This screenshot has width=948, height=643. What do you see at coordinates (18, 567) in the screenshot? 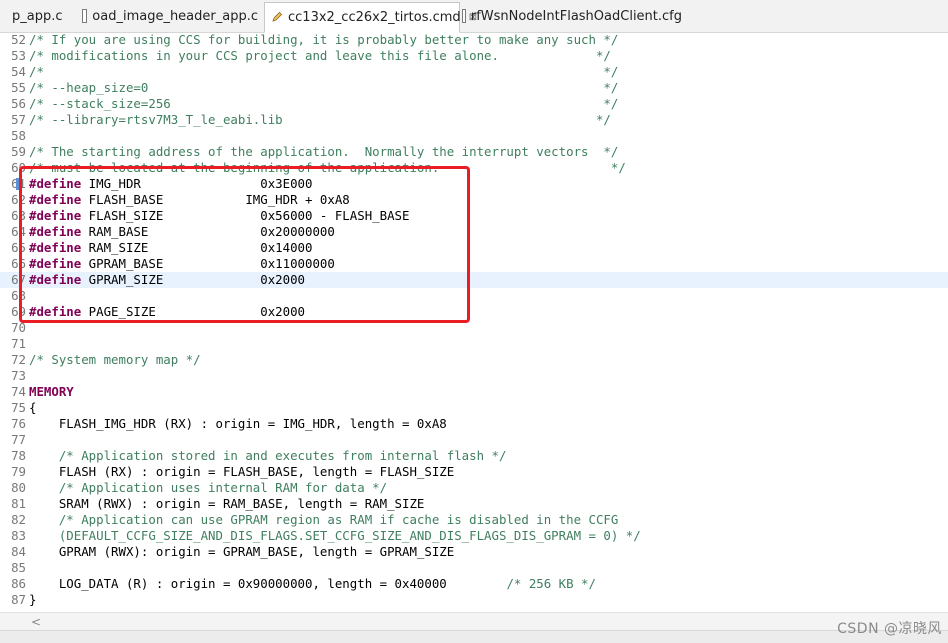
I see `line-number: 85` at bounding box center [18, 567].